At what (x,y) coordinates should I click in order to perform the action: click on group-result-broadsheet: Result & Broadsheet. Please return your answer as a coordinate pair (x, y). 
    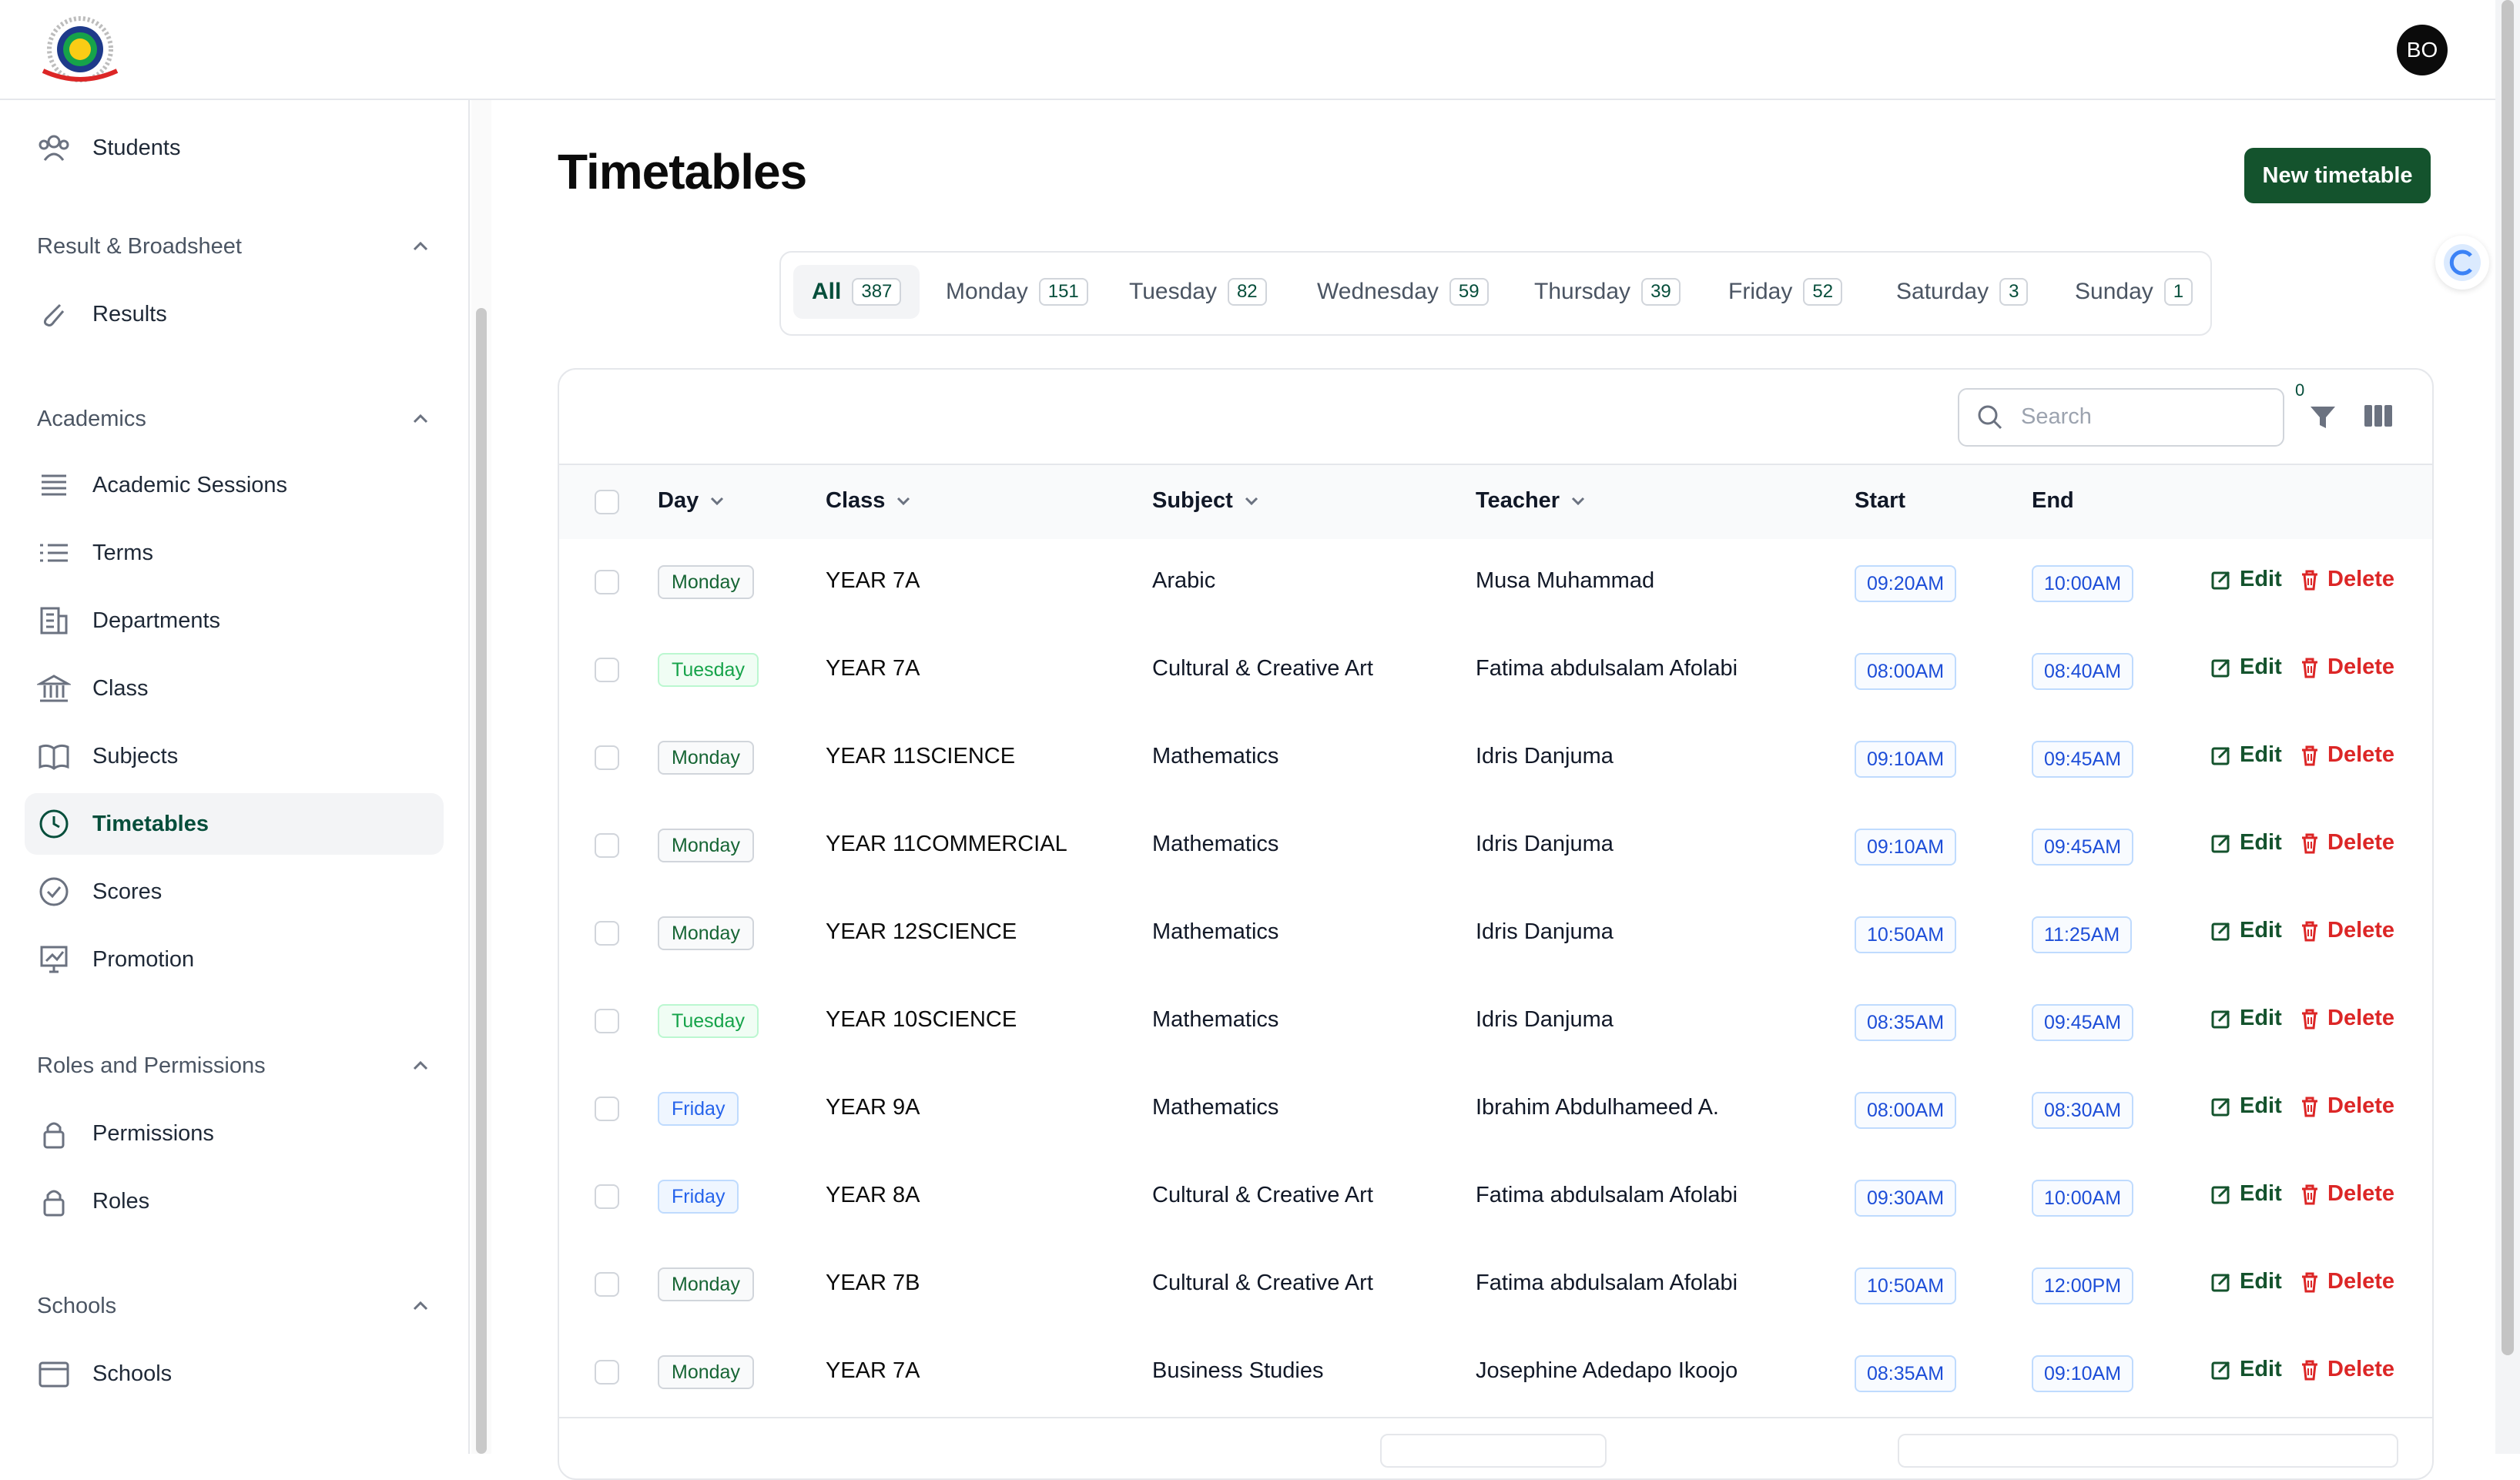
    Looking at the image, I should click on (234, 246).